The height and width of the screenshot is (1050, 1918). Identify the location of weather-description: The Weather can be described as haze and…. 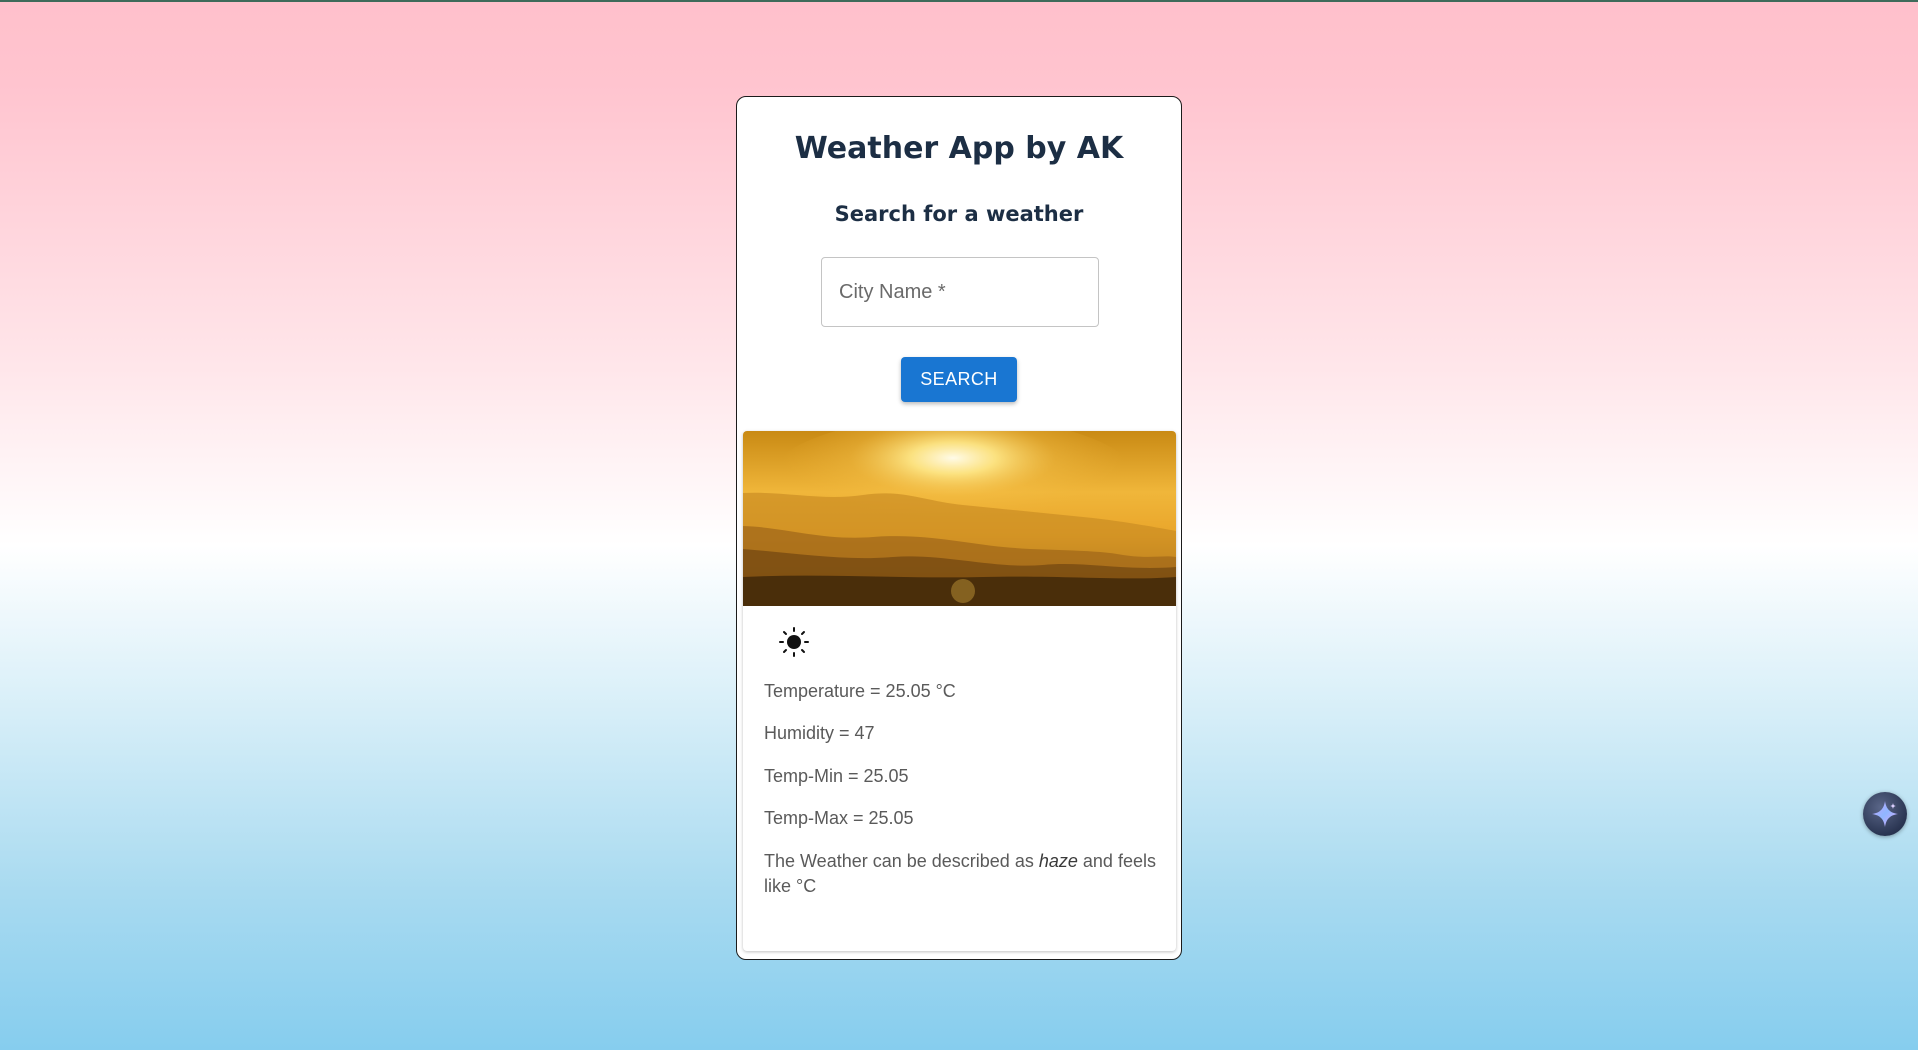
(964, 874).